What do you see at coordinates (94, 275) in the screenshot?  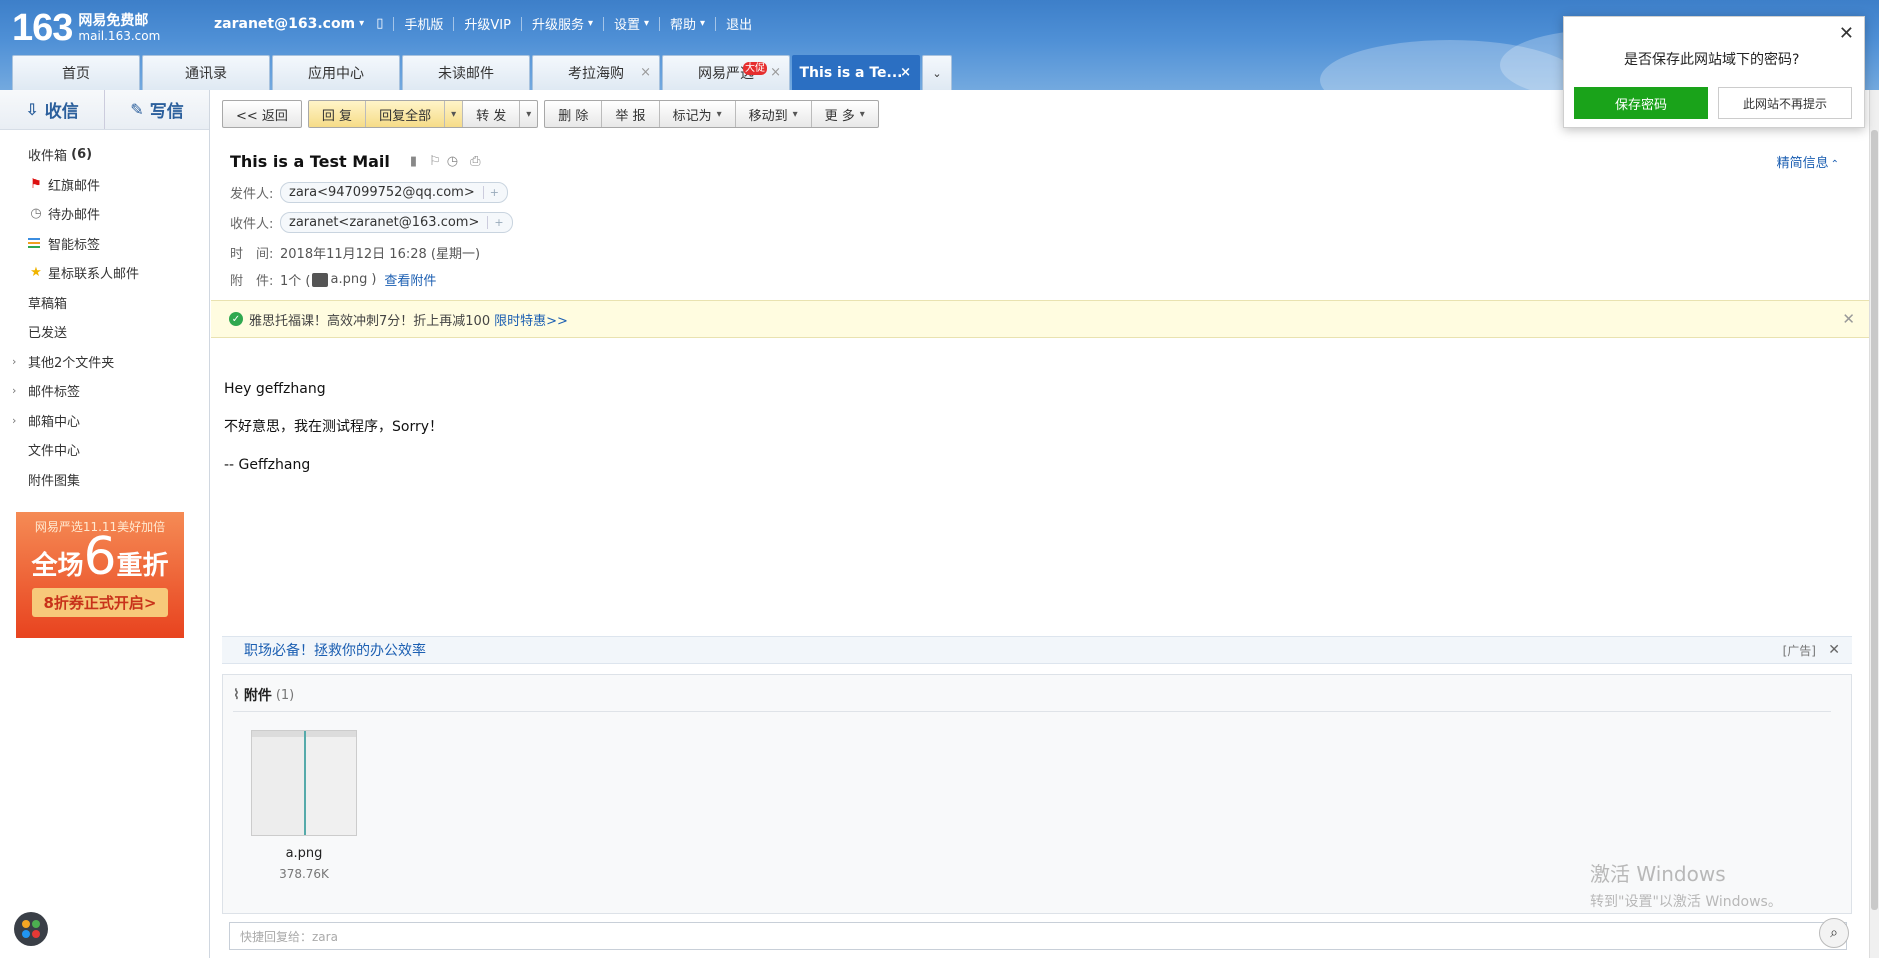 I see `folder-label: 星标联系人邮件` at bounding box center [94, 275].